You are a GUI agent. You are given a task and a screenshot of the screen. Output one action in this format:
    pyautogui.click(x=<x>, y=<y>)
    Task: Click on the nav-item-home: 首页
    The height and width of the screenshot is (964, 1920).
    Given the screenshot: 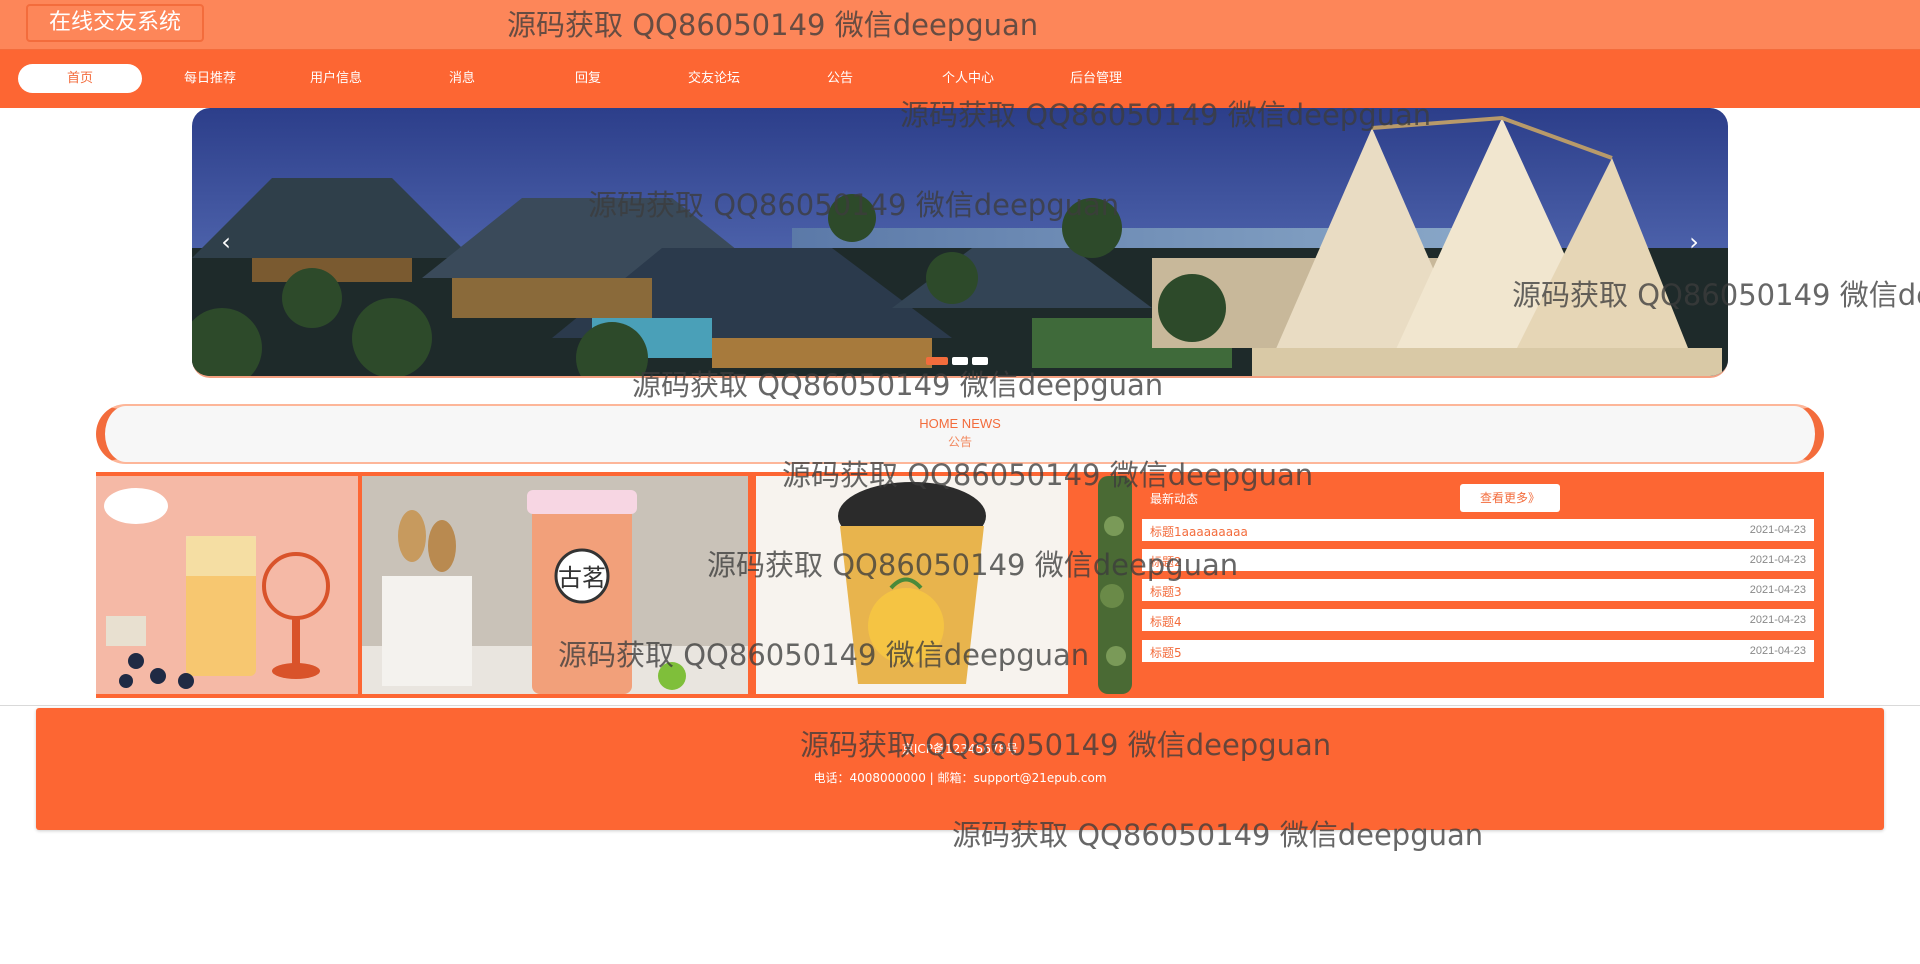 What is the action you would take?
    pyautogui.click(x=80, y=78)
    